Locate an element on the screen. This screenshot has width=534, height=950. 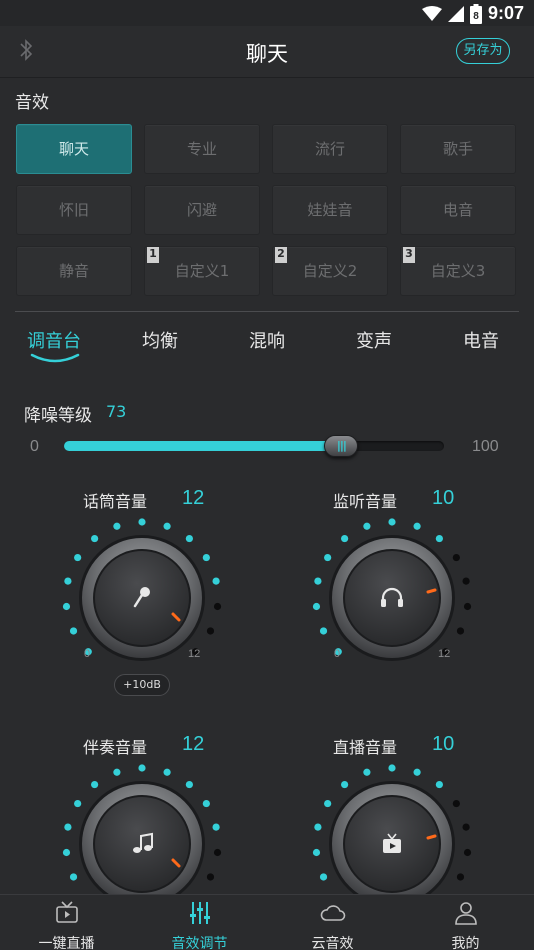
tab-equalizer: 均衡 is located at coordinates (160, 340).